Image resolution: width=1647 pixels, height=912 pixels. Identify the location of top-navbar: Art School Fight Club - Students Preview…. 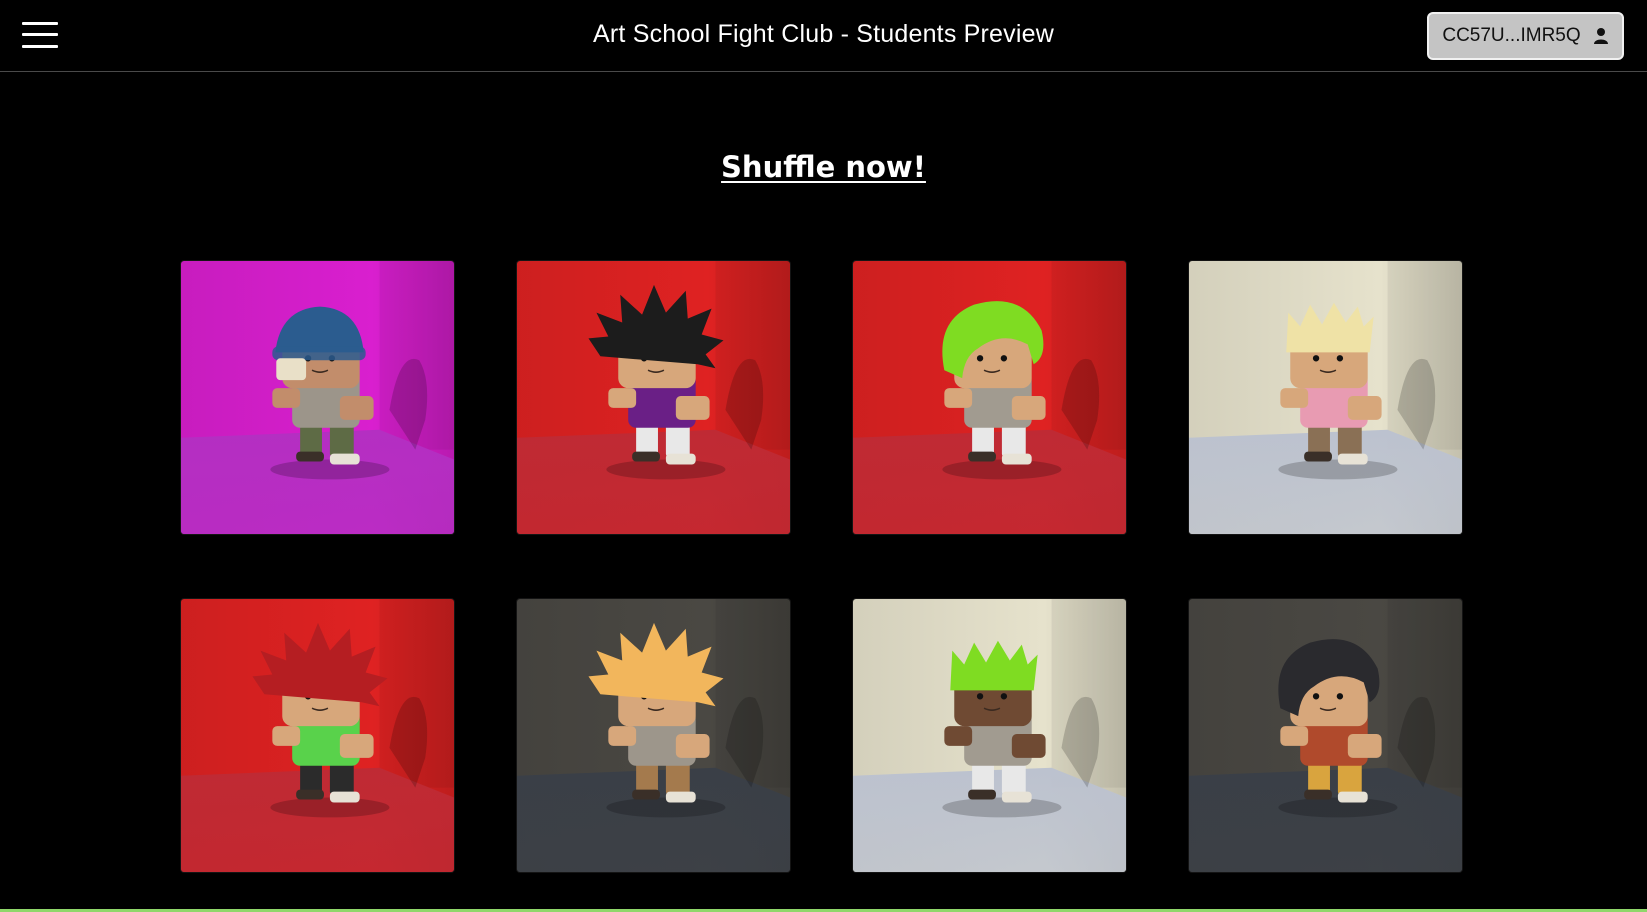
(823, 36).